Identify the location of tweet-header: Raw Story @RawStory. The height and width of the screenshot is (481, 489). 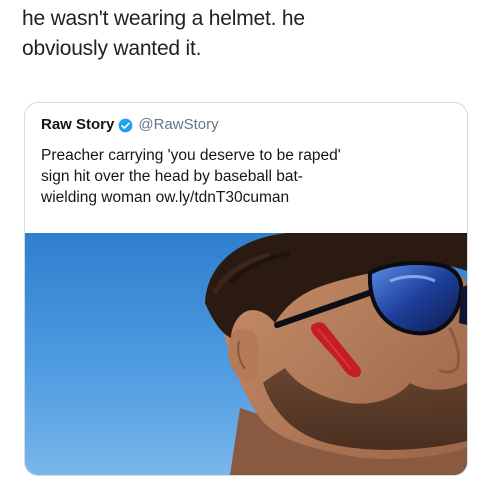
(130, 125).